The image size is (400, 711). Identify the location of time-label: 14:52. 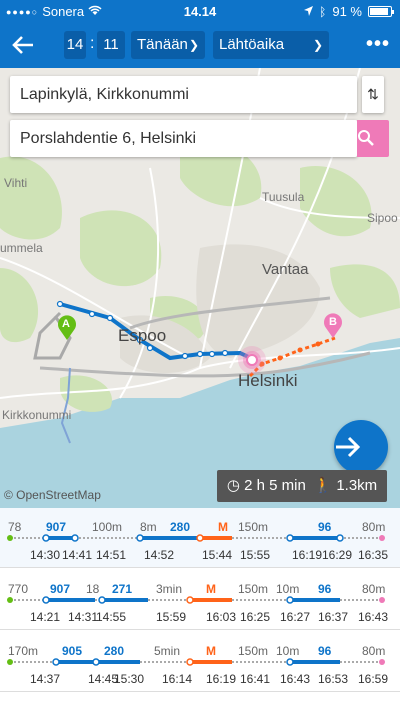
(159, 555).